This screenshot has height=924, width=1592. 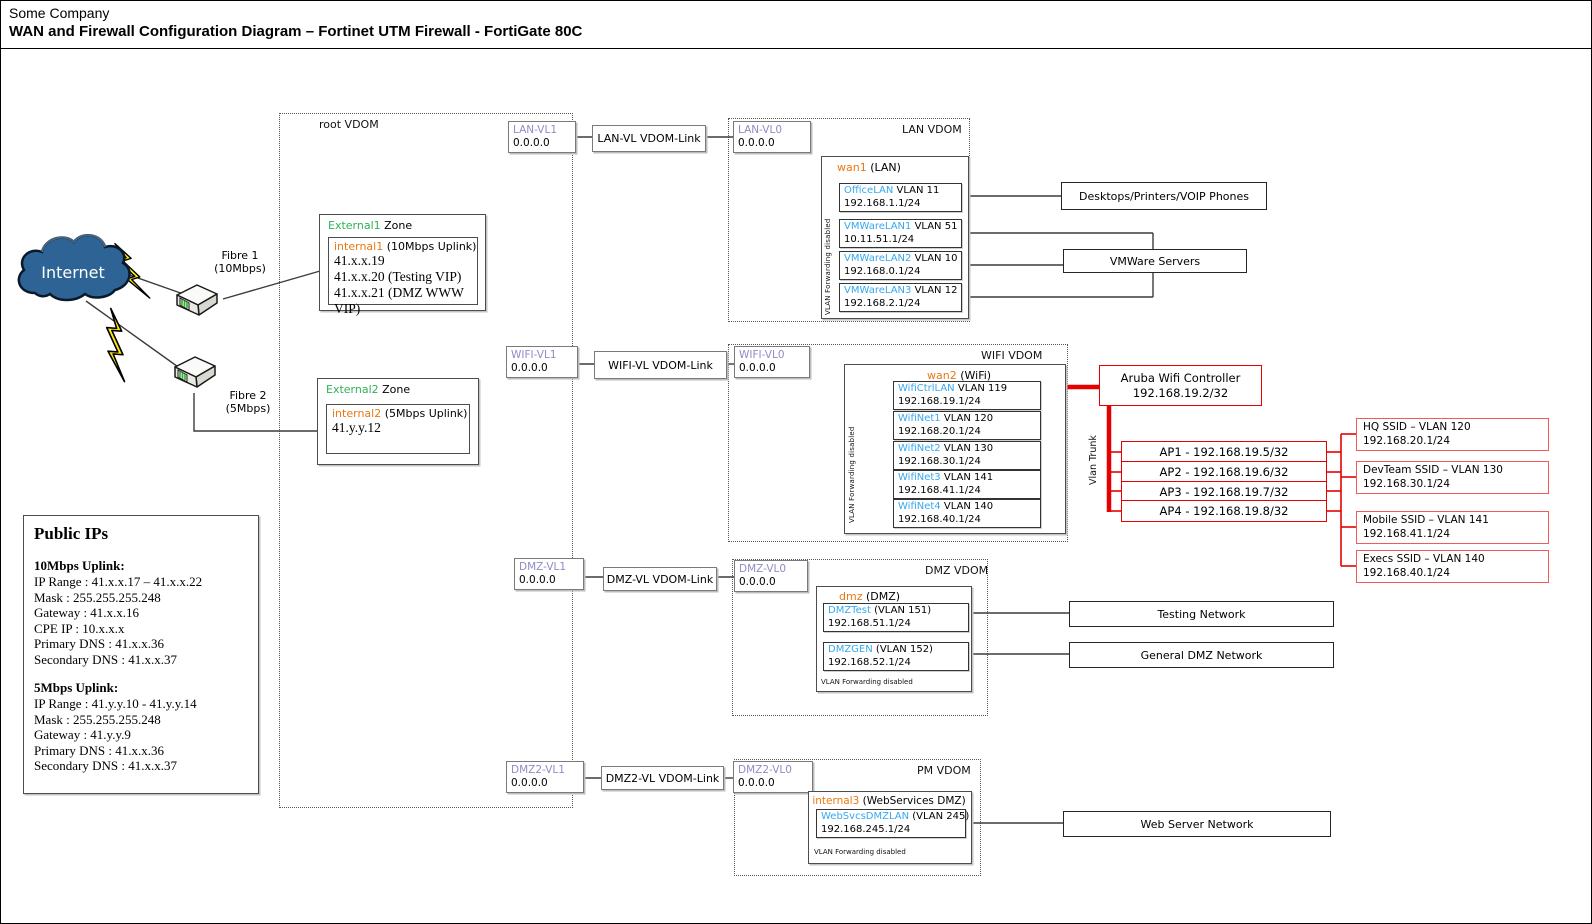 What do you see at coordinates (896, 617) in the screenshot?
I see `vlan-box-dmztest: DMZTest (VLAN 151) 192.168.51.1/24` at bounding box center [896, 617].